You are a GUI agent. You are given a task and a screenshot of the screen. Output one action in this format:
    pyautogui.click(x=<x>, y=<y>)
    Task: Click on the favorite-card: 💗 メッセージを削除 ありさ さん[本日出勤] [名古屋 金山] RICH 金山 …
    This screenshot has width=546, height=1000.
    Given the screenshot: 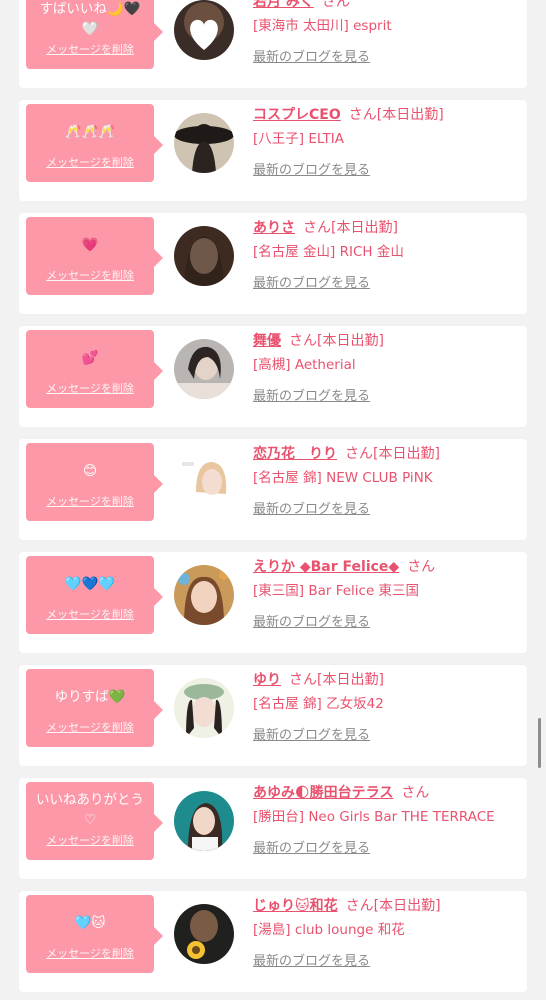 What is the action you would take?
    pyautogui.click(x=273, y=263)
    